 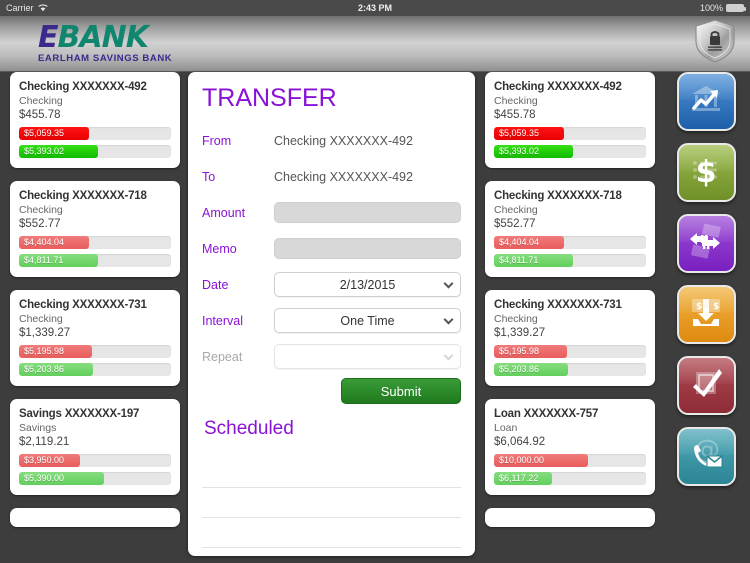 I want to click on repeat-select, so click(x=367, y=356).